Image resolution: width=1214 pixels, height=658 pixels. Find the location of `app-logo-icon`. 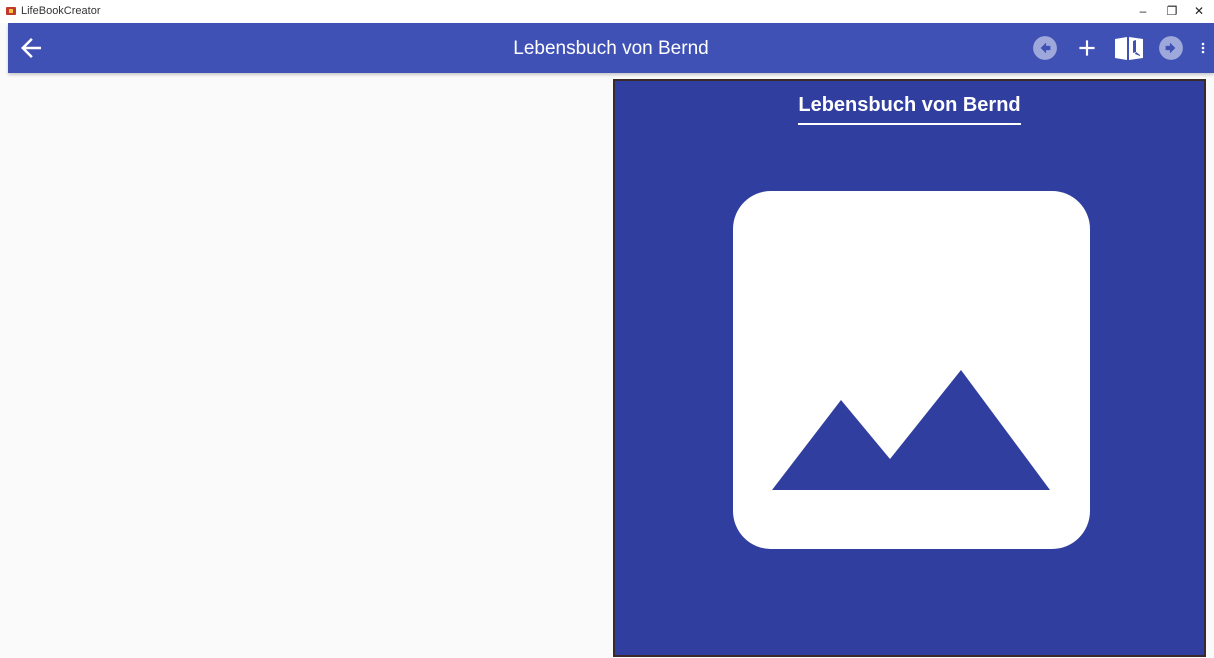

app-logo-icon is located at coordinates (11, 11).